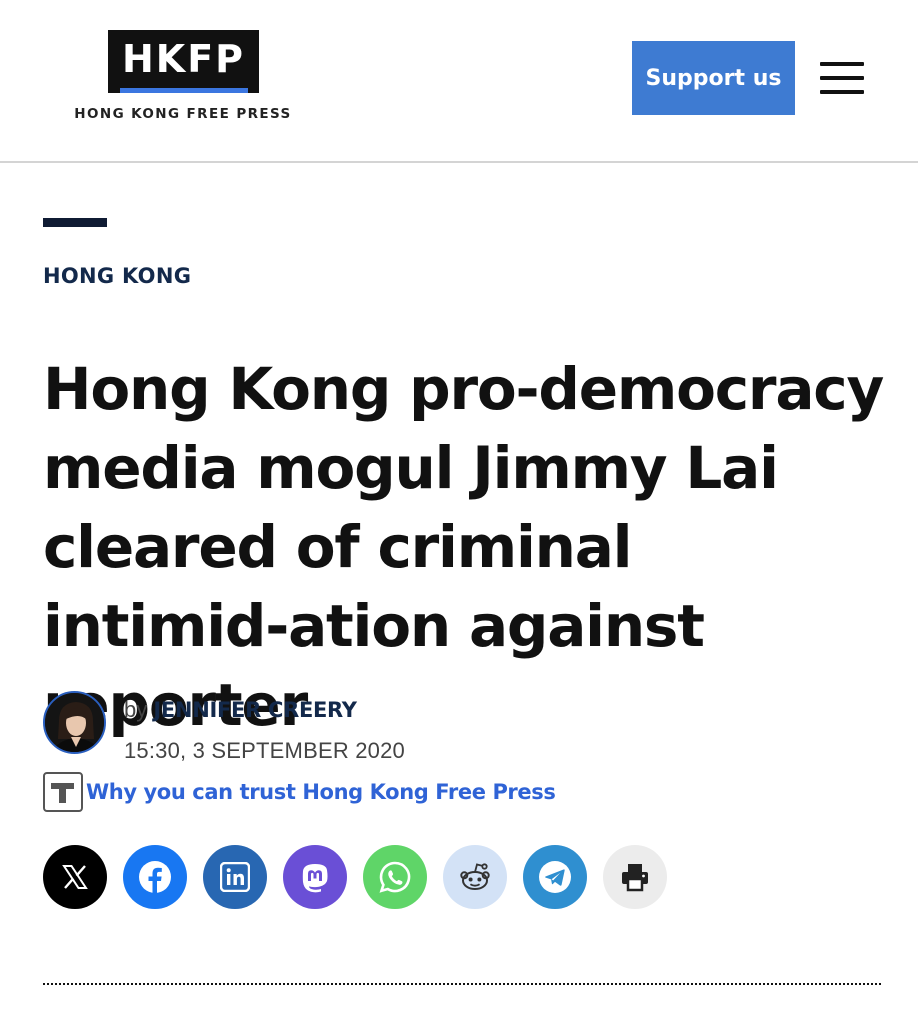 The image size is (918, 1022). What do you see at coordinates (183, 114) in the screenshot?
I see `logo-tagline: HONG KONG FREE PRESS` at bounding box center [183, 114].